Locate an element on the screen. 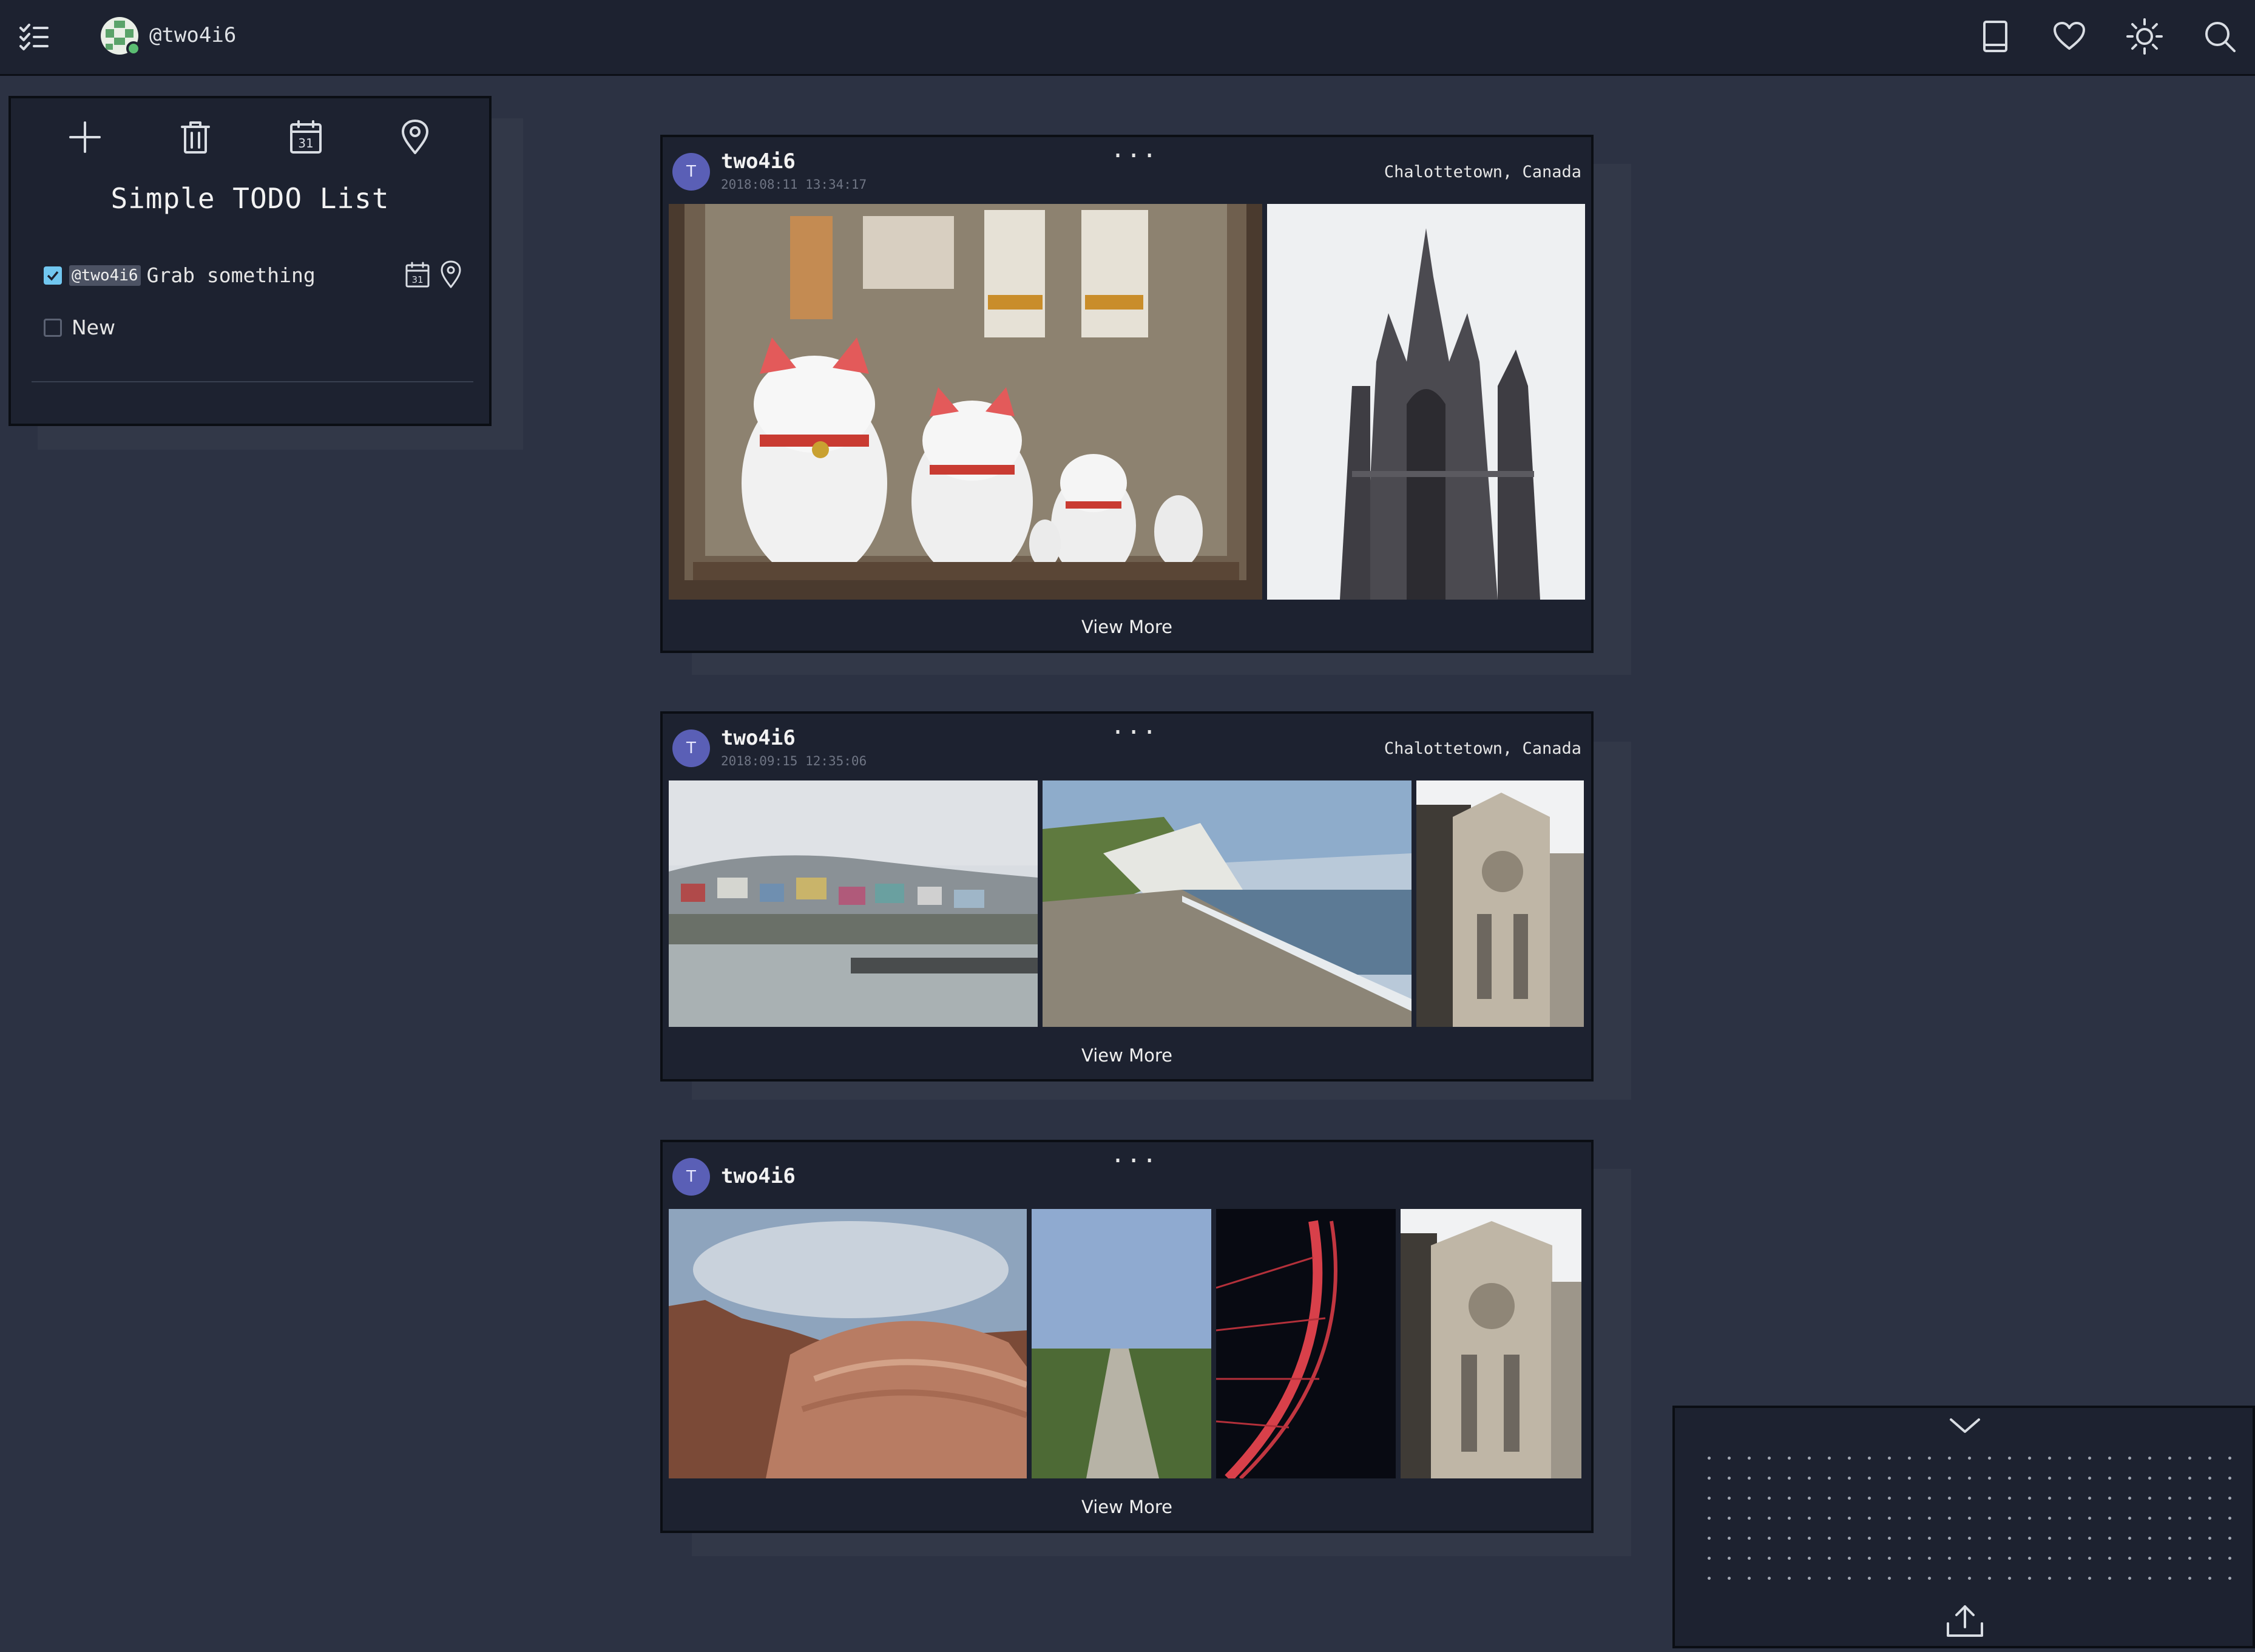 The image size is (2255, 1652). todo-item: @two4i6 Grab something is located at coordinates (180, 275).